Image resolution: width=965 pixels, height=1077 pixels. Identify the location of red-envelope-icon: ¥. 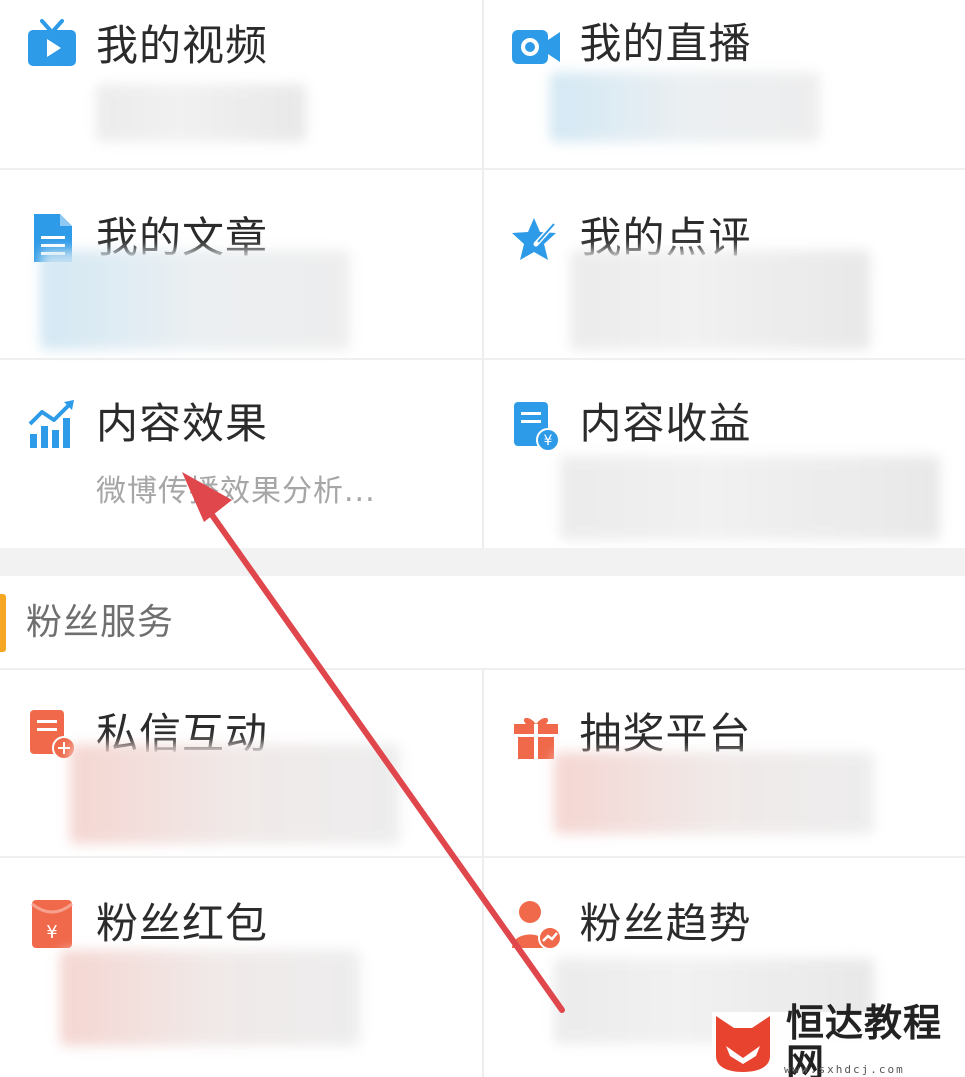
(52, 924).